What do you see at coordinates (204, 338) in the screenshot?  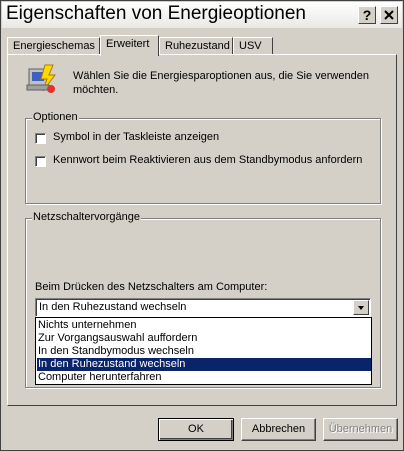 I see `dropdown-option-ask: Zur Vorgangsauswahl auffordern` at bounding box center [204, 338].